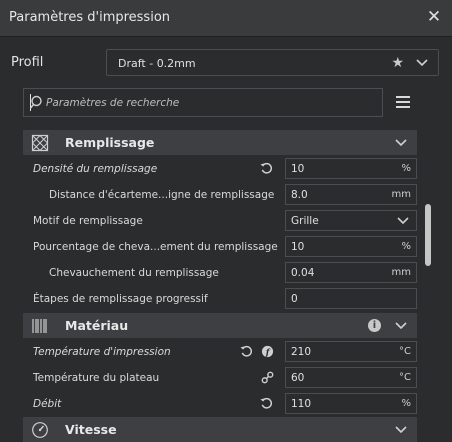 The width and height of the screenshot is (452, 442). What do you see at coordinates (134, 273) in the screenshot?
I see `setting-label: Chevauchement du remplissage` at bounding box center [134, 273].